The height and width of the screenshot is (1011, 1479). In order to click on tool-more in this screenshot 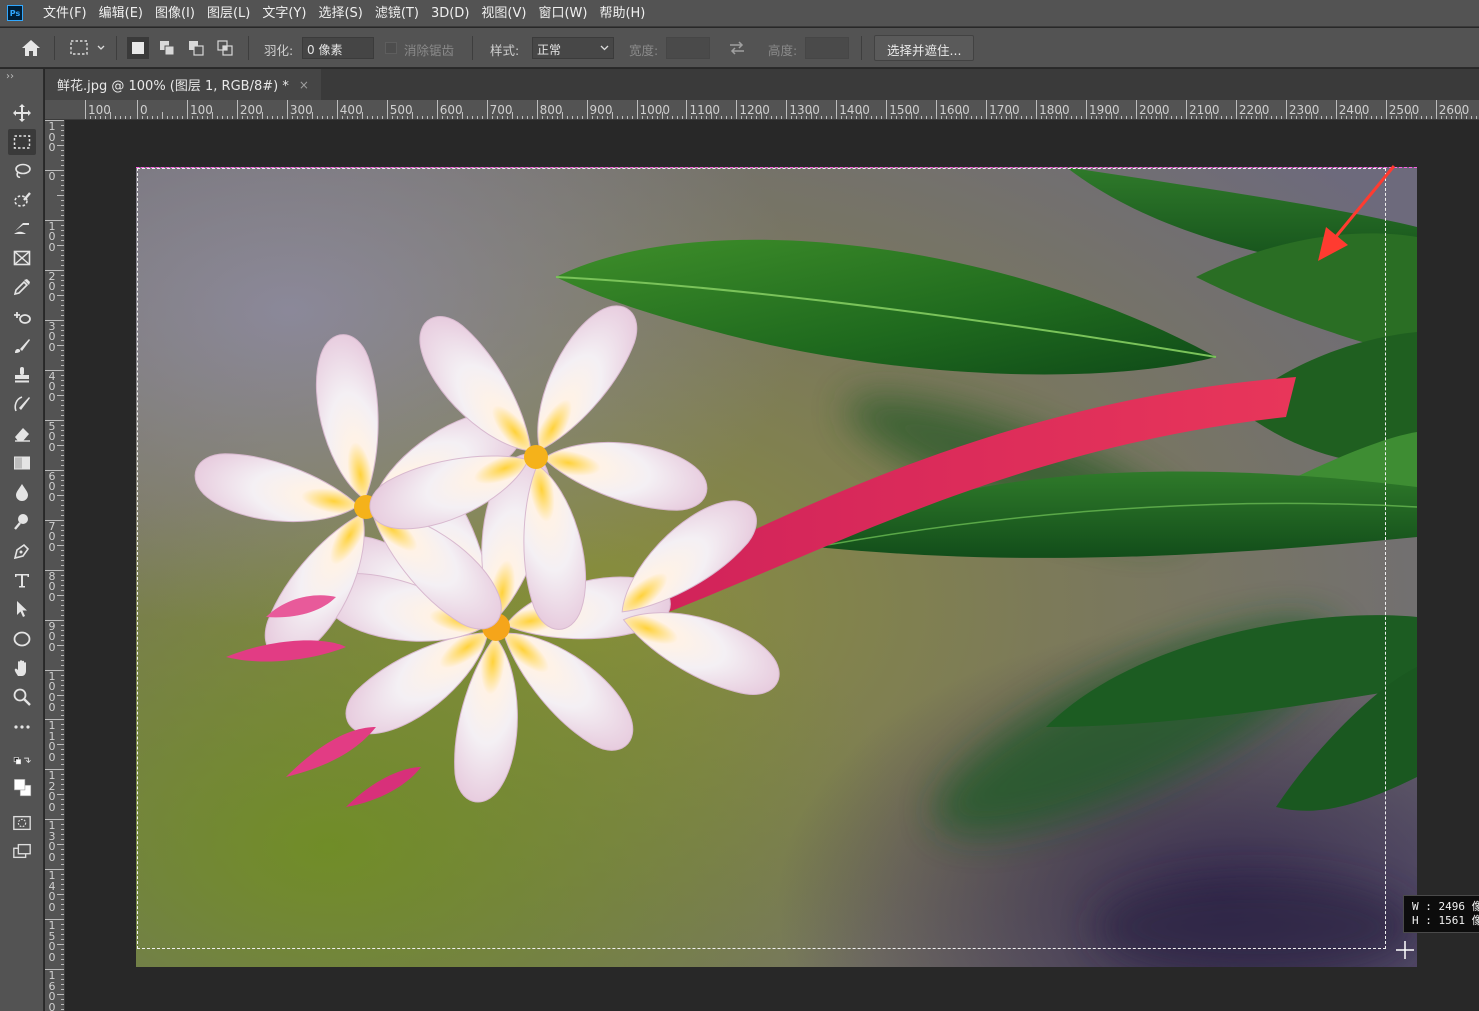, I will do `click(22, 727)`.